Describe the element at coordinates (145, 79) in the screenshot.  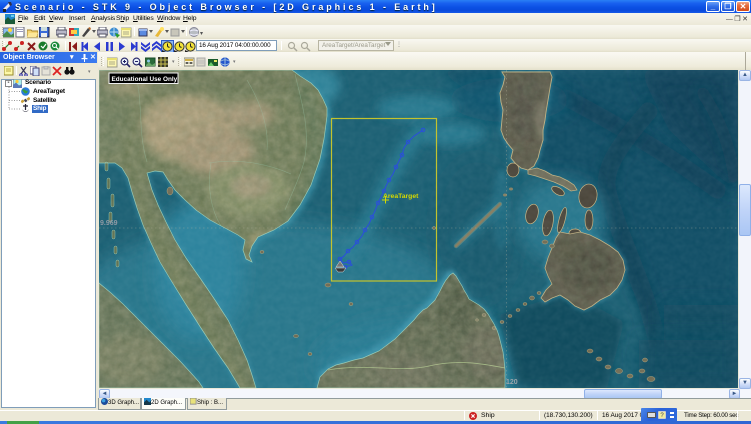
I see `svg-text: Educational Use Only` at that location.